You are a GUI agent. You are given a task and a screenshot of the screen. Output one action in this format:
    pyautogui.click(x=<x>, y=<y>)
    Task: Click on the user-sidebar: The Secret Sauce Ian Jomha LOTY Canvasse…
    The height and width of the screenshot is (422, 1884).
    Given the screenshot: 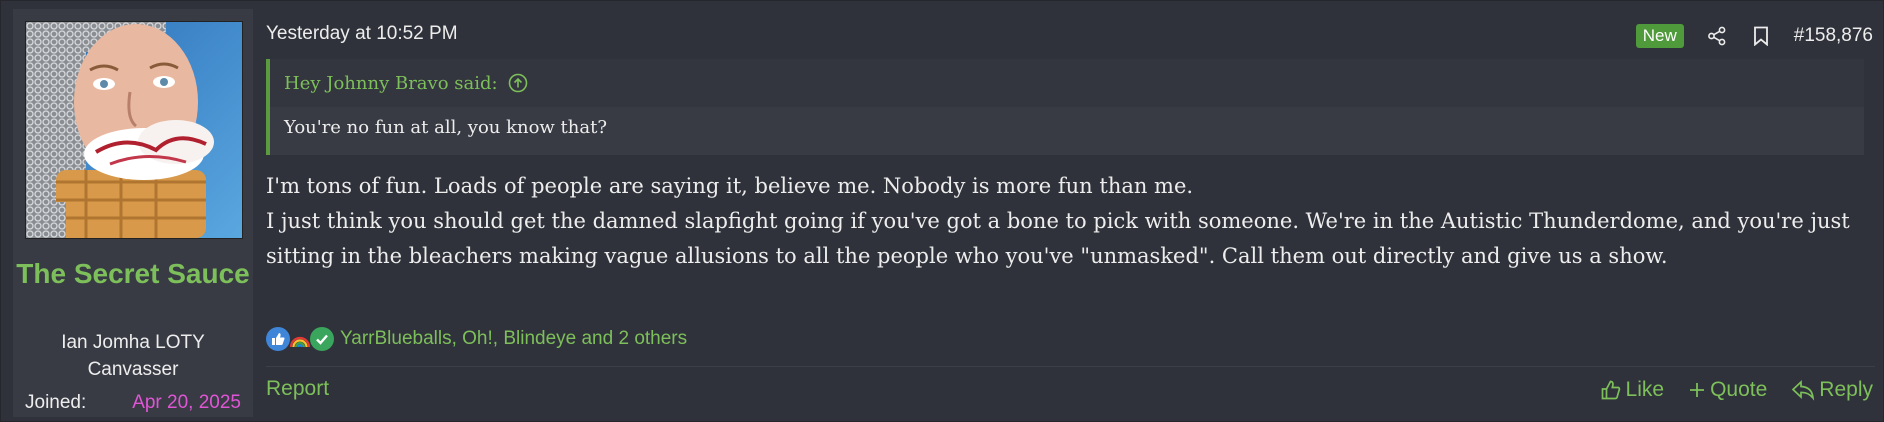 What is the action you would take?
    pyautogui.click(x=133, y=213)
    